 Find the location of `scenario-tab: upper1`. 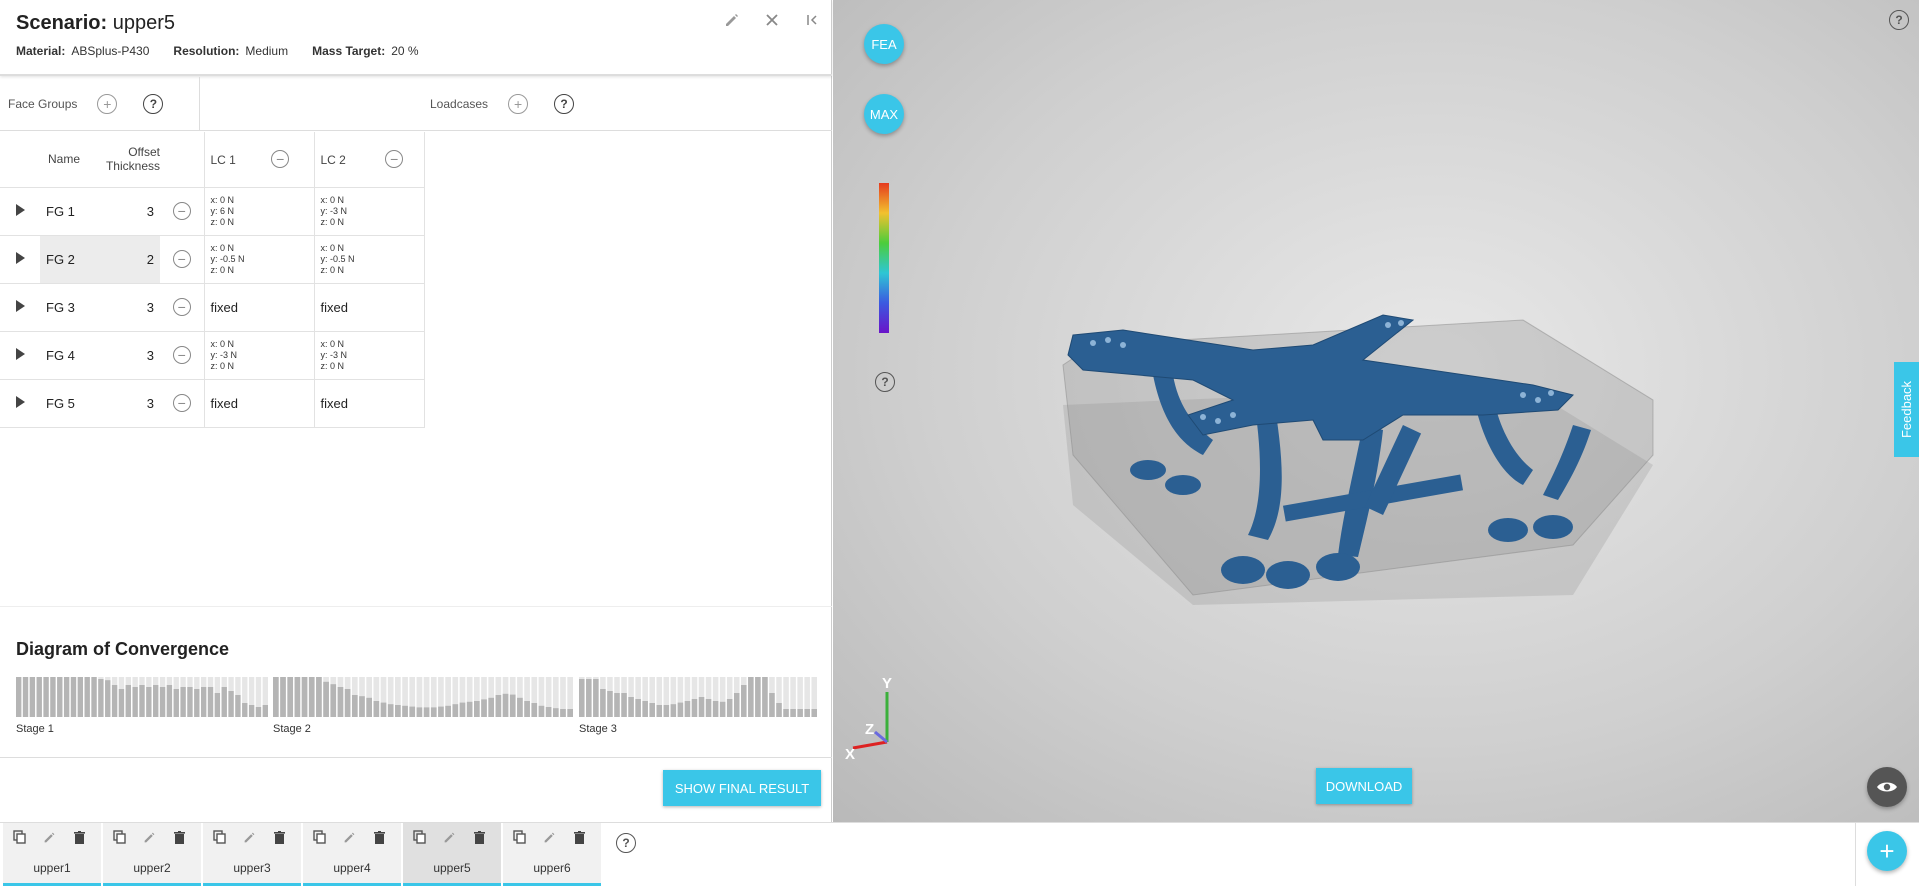

scenario-tab: upper1 is located at coordinates (52, 854).